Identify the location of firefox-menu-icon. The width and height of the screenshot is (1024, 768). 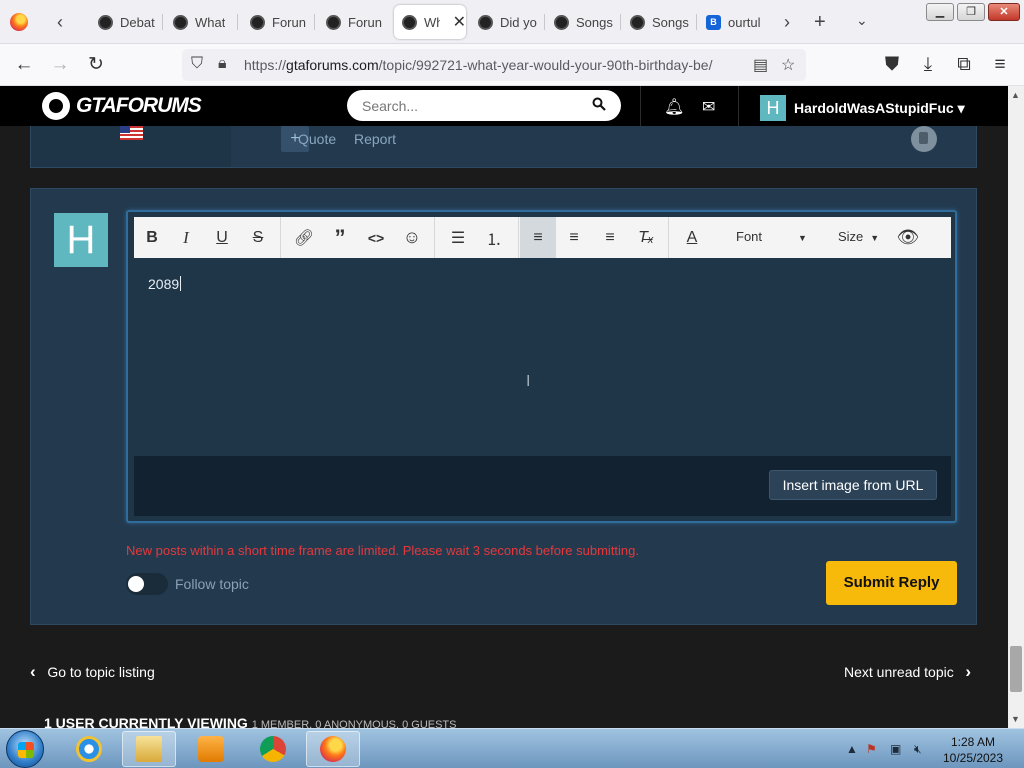
(19, 22).